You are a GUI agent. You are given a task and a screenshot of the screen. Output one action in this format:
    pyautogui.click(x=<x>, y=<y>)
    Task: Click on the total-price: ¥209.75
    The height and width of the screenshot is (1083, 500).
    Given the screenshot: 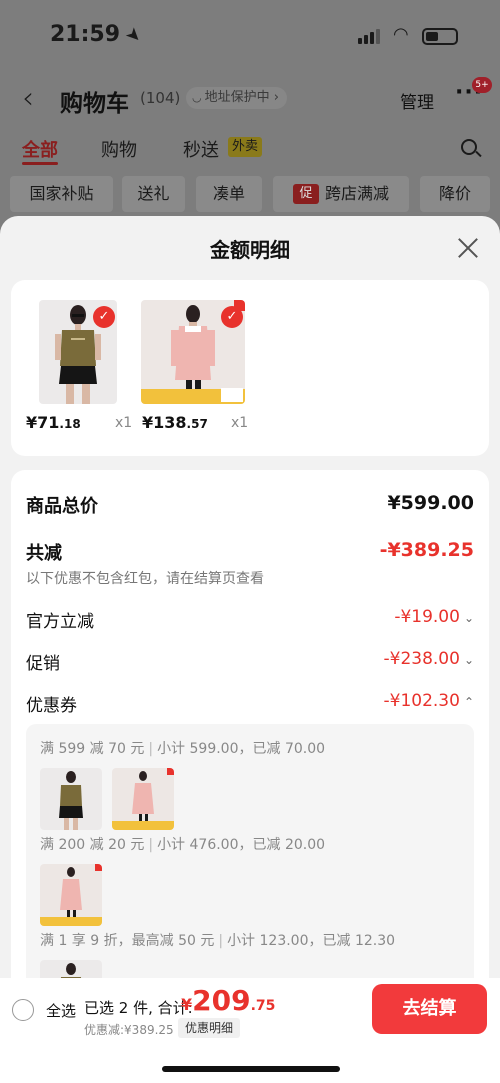 What is the action you would take?
    pyautogui.click(x=228, y=1000)
    